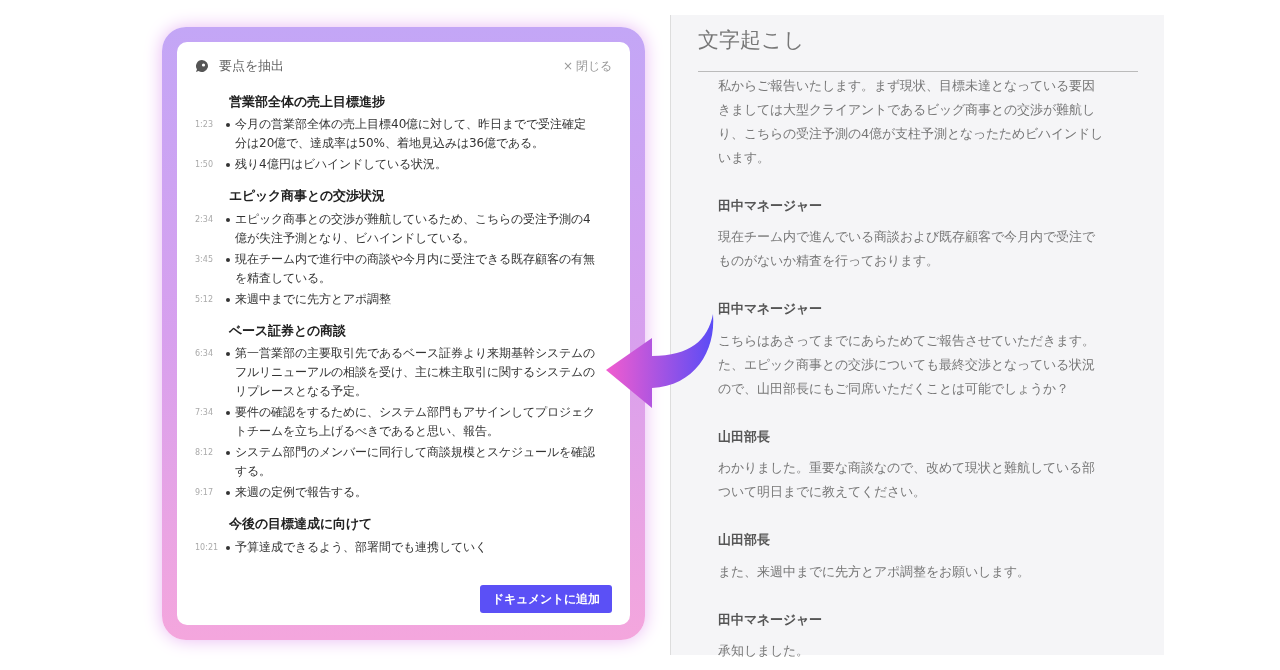  I want to click on panel-title: 要点を抽出, so click(251, 66).